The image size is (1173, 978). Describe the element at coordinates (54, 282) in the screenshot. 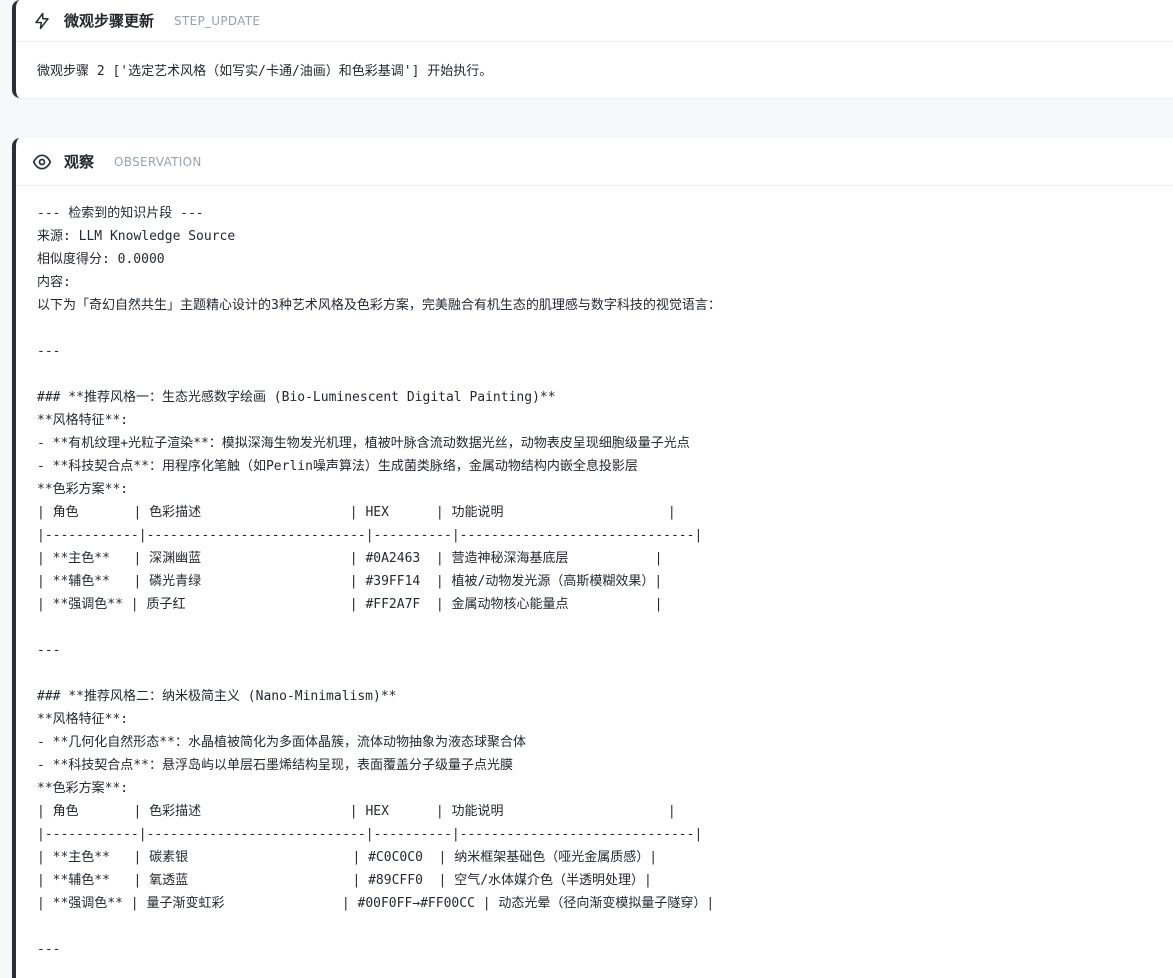

I see `observation-line: 内容:` at that location.